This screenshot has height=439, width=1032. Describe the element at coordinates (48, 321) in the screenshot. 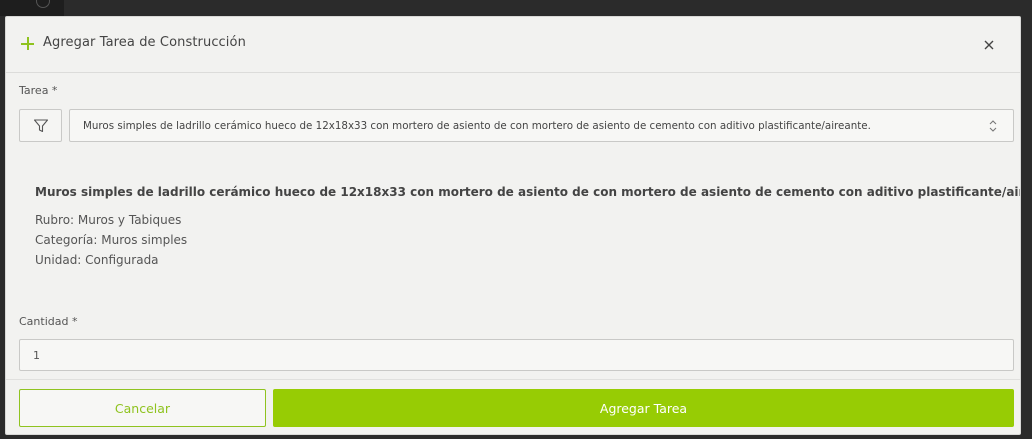

I see `cantidad-label: Cantidad *` at that location.